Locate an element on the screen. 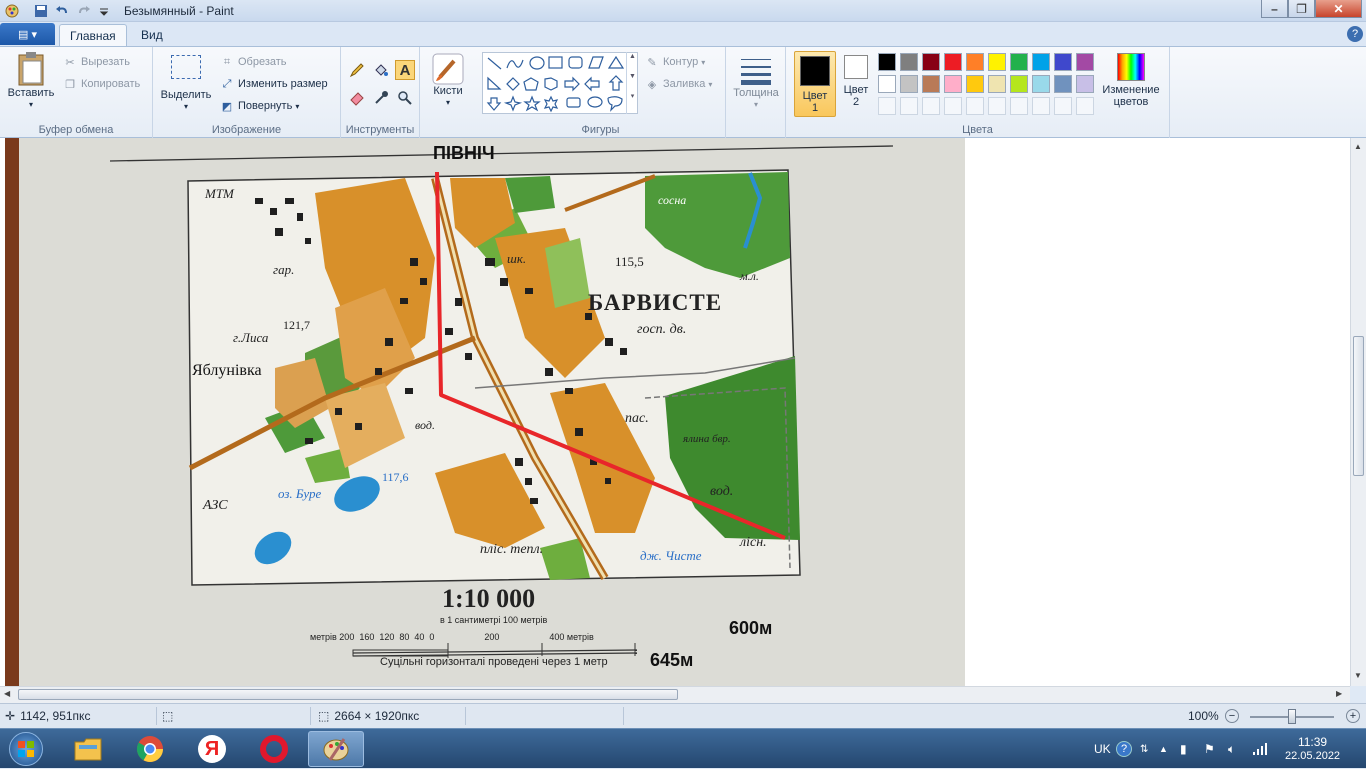  save-icon is located at coordinates (41, 11).